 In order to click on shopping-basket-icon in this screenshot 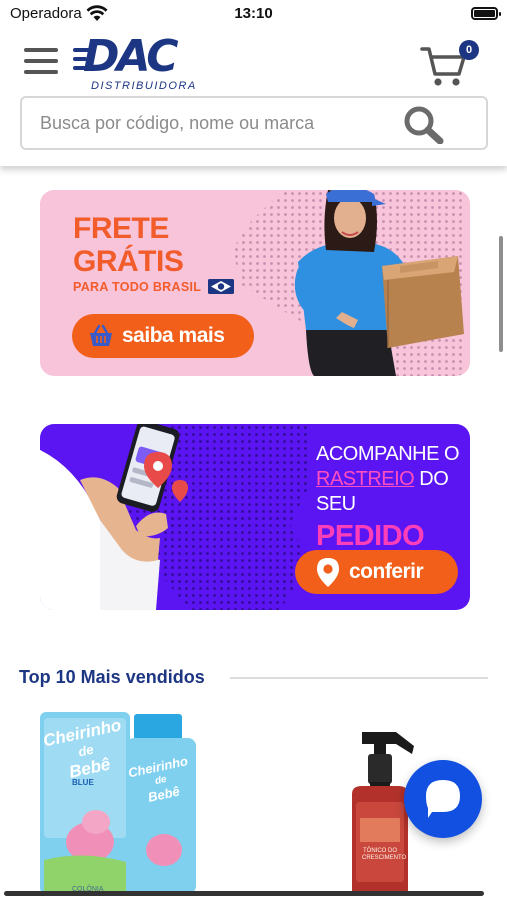, I will do `click(101, 335)`.